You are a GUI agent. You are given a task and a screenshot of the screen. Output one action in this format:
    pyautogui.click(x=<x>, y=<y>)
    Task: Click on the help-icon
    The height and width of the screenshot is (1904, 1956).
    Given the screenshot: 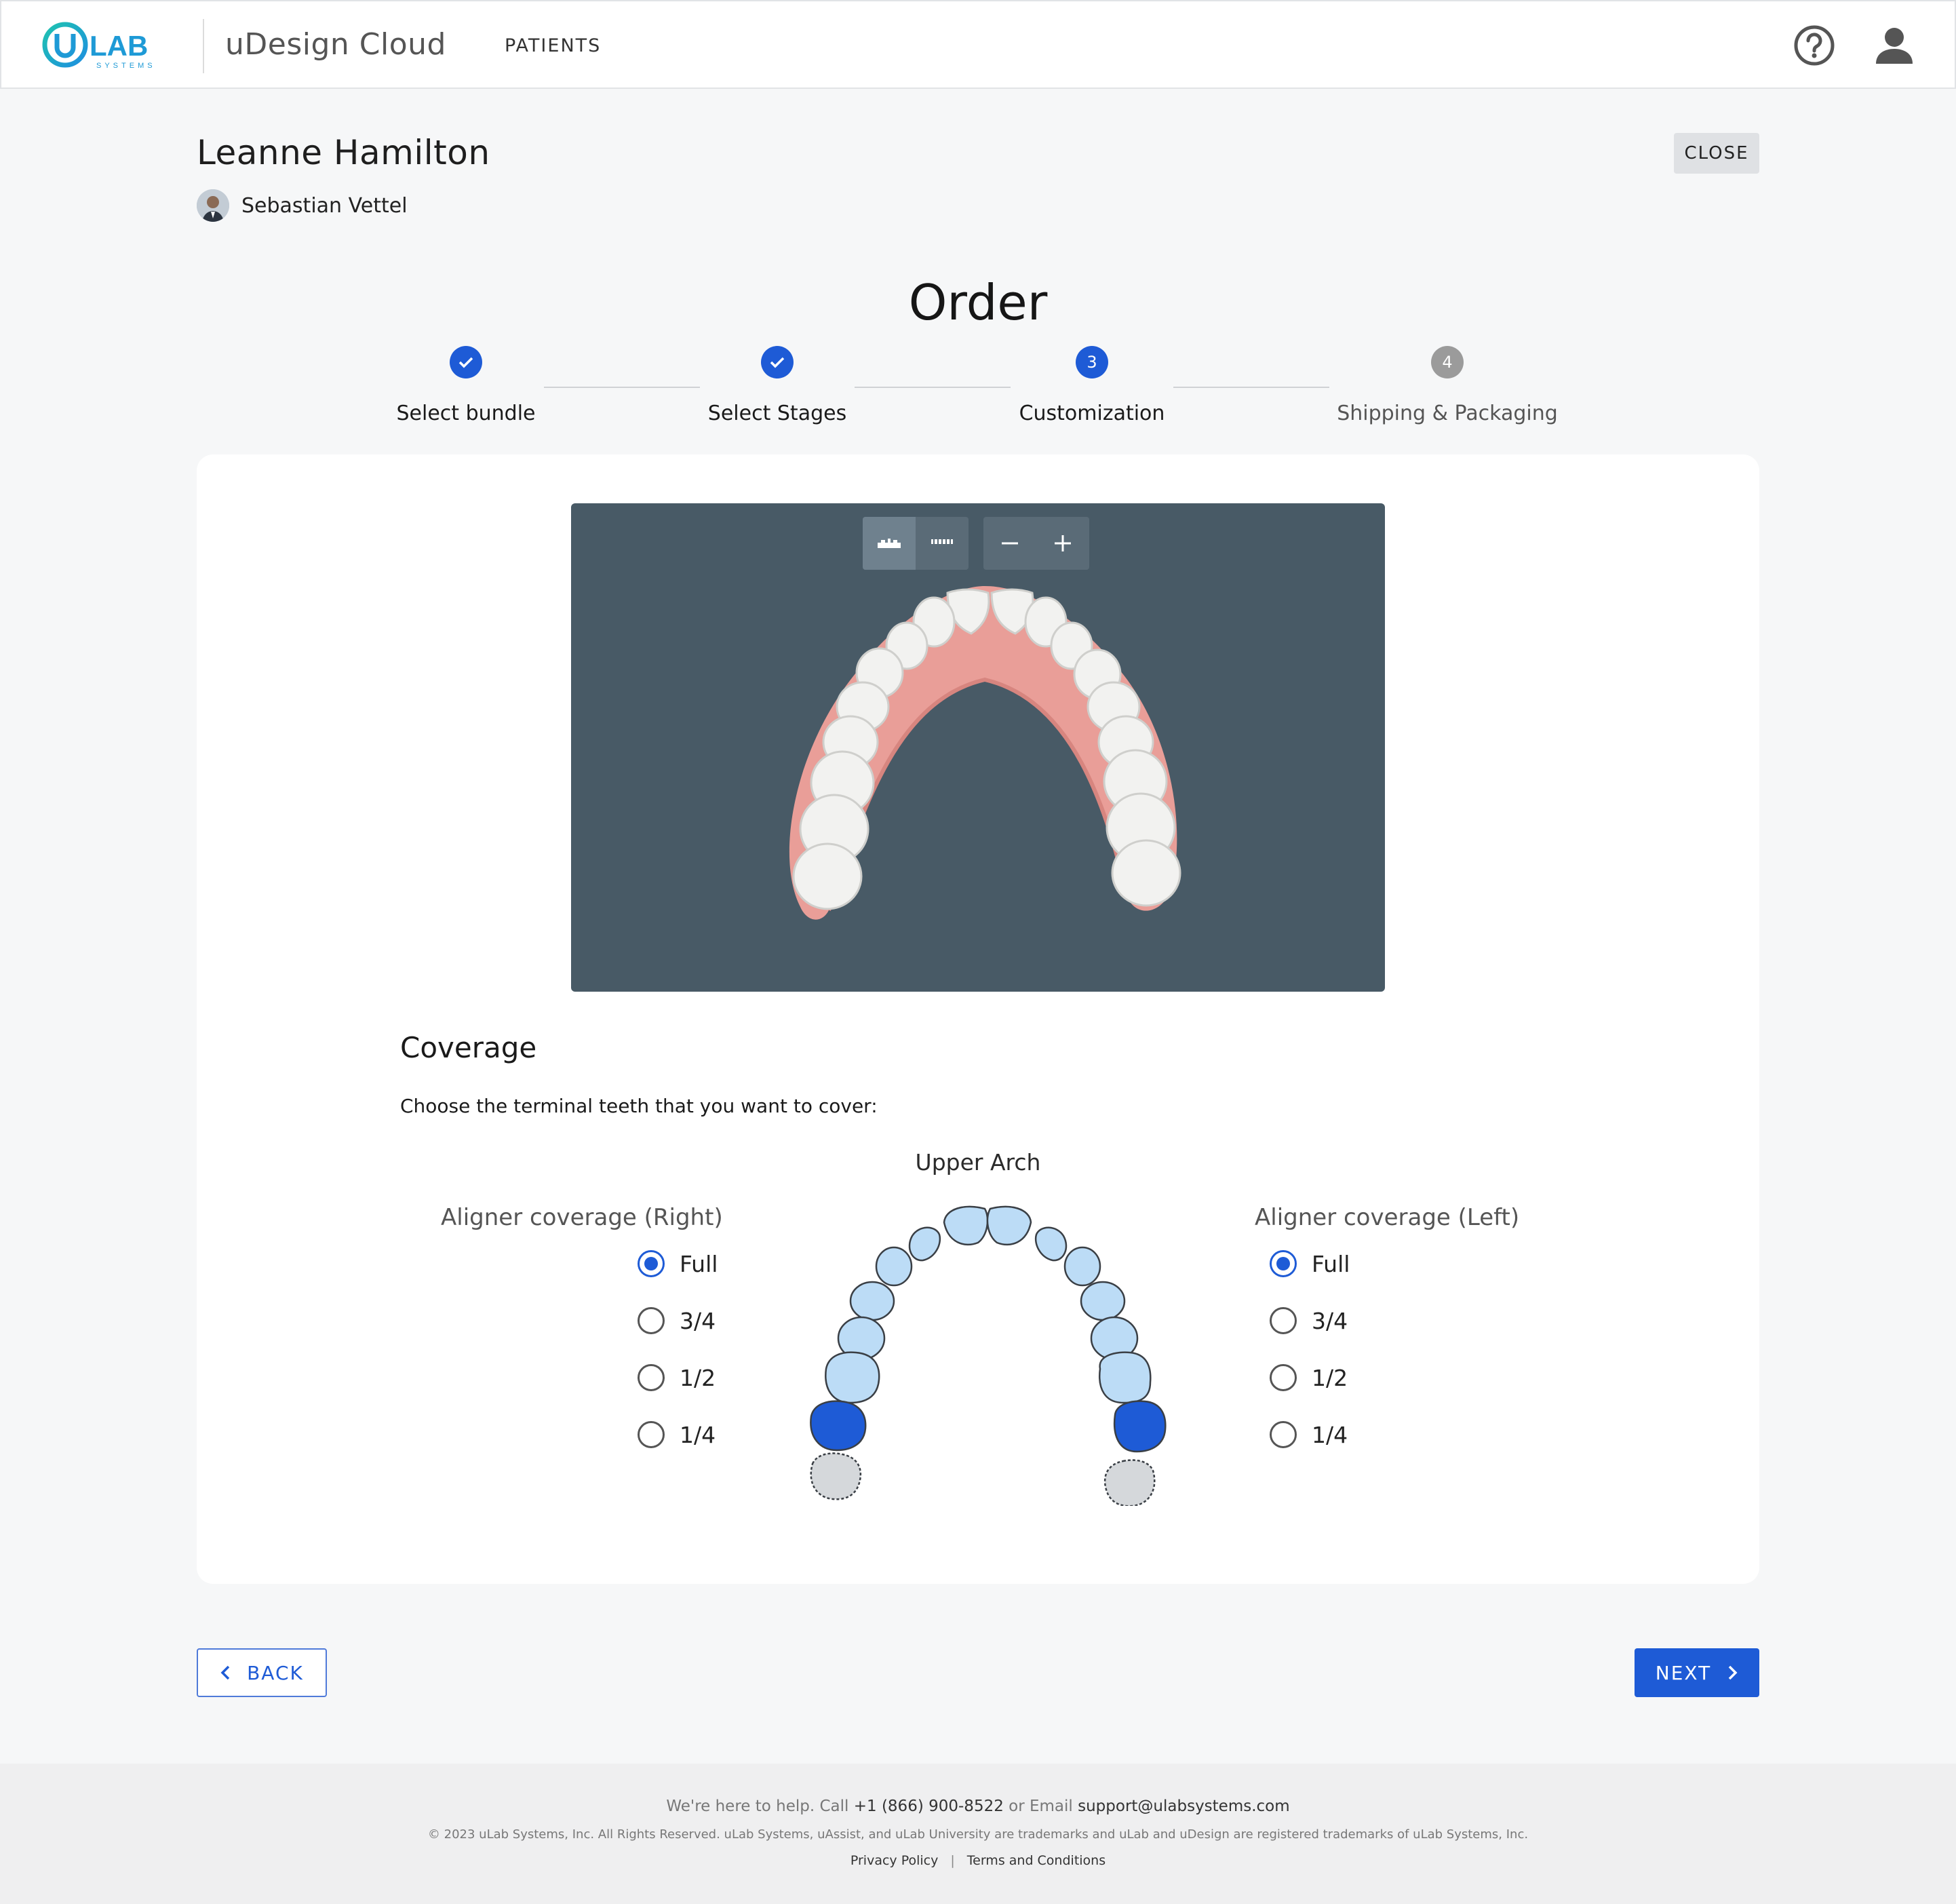 What is the action you would take?
    pyautogui.click(x=1814, y=45)
    